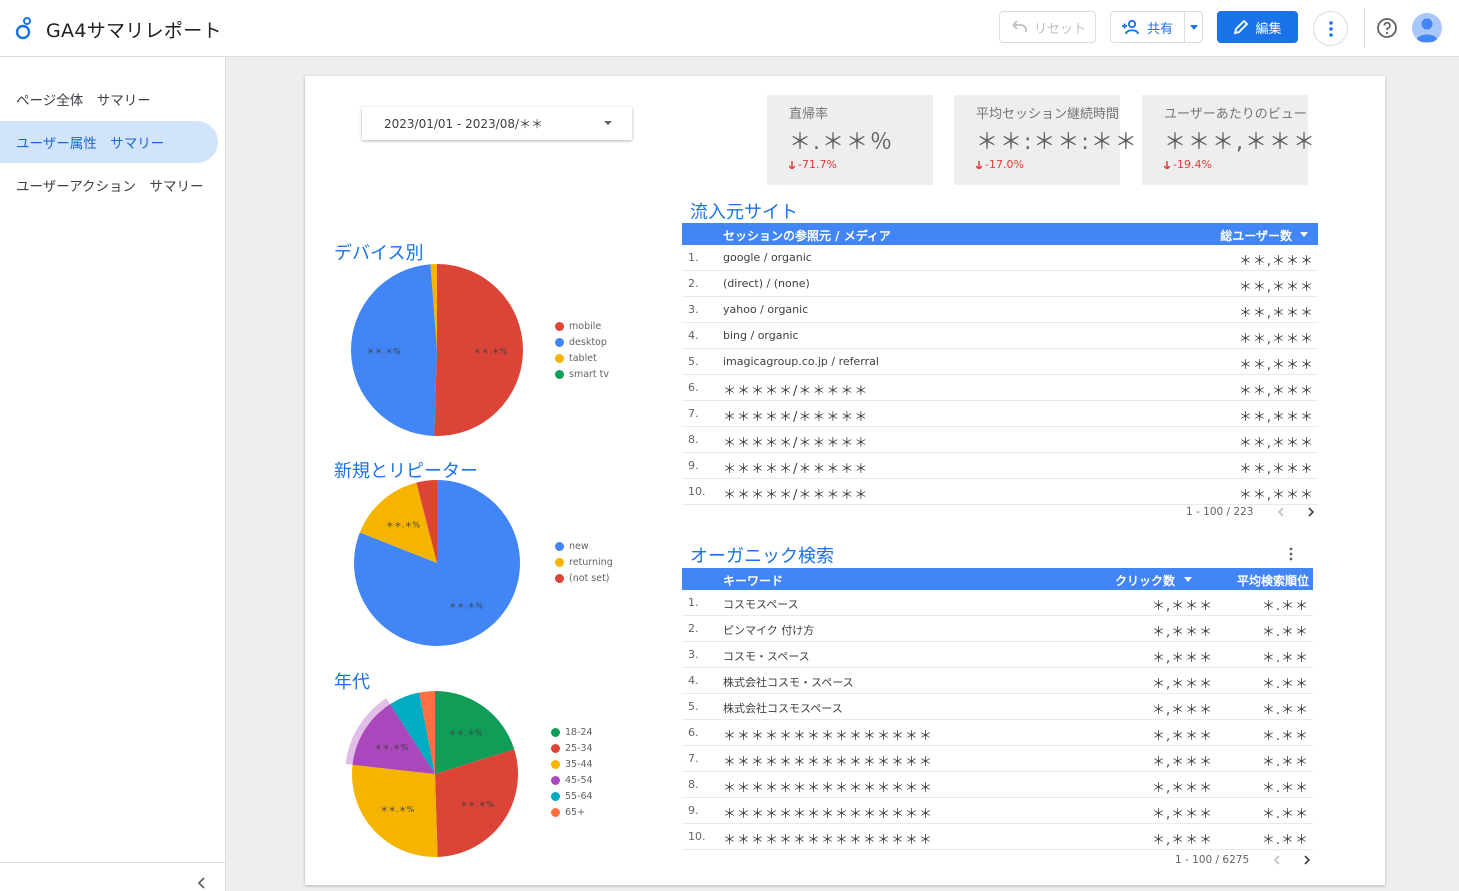  Describe the element at coordinates (572, 748) in the screenshot. I see `legend-item-25-34: 25-34` at that location.